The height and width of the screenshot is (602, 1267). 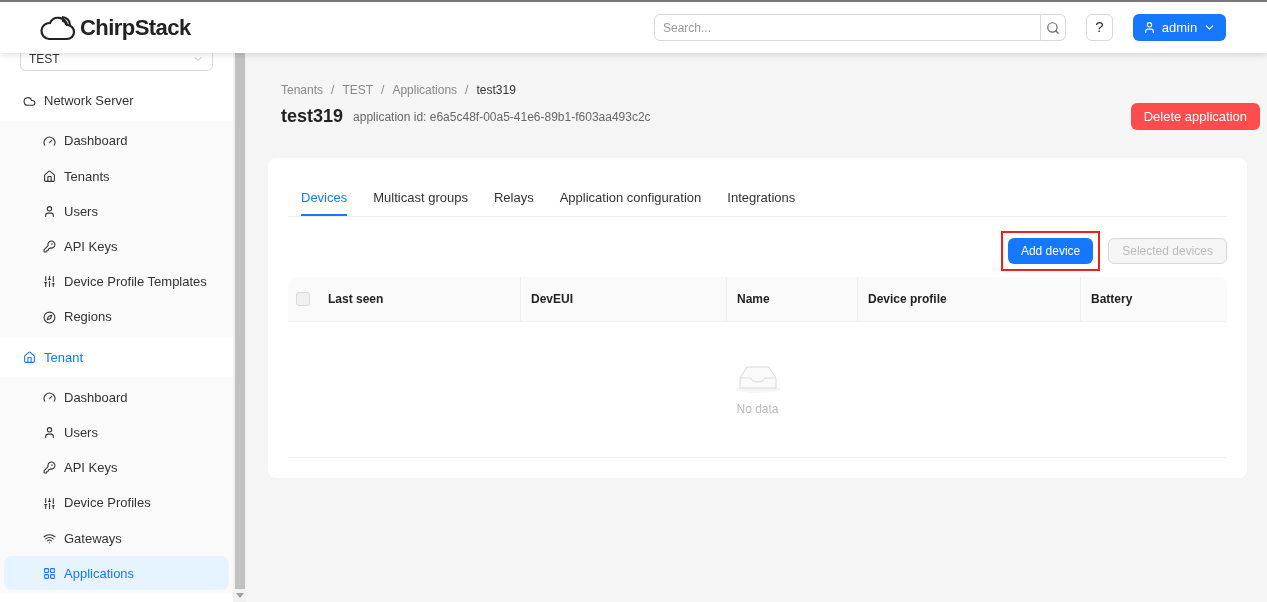 I want to click on menu-group: Network Server, so click(x=116, y=101).